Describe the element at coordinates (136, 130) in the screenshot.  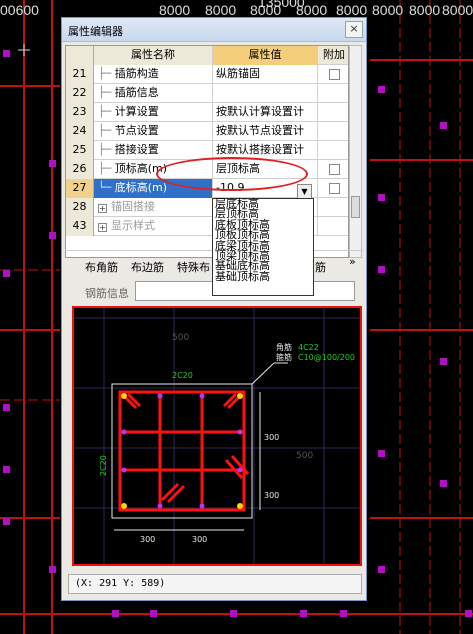
I see `row-name: 节点设置` at that location.